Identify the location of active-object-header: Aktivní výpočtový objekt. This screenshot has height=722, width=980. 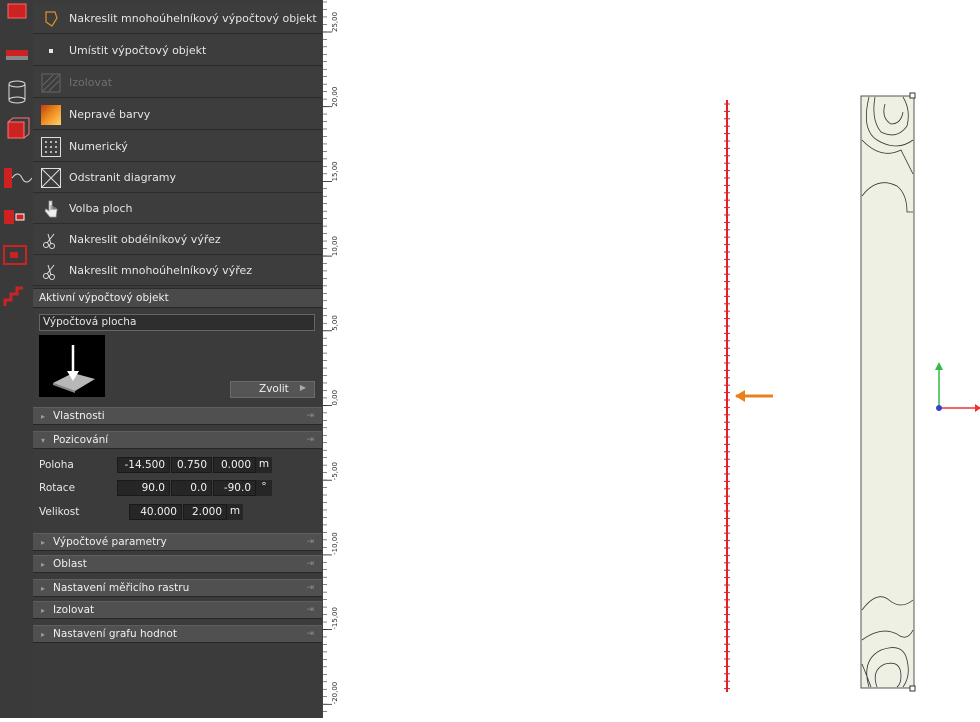
(177, 298).